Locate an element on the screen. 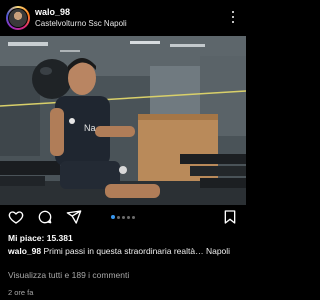 The image size is (320, 300). post-actions is located at coordinates (123, 217).